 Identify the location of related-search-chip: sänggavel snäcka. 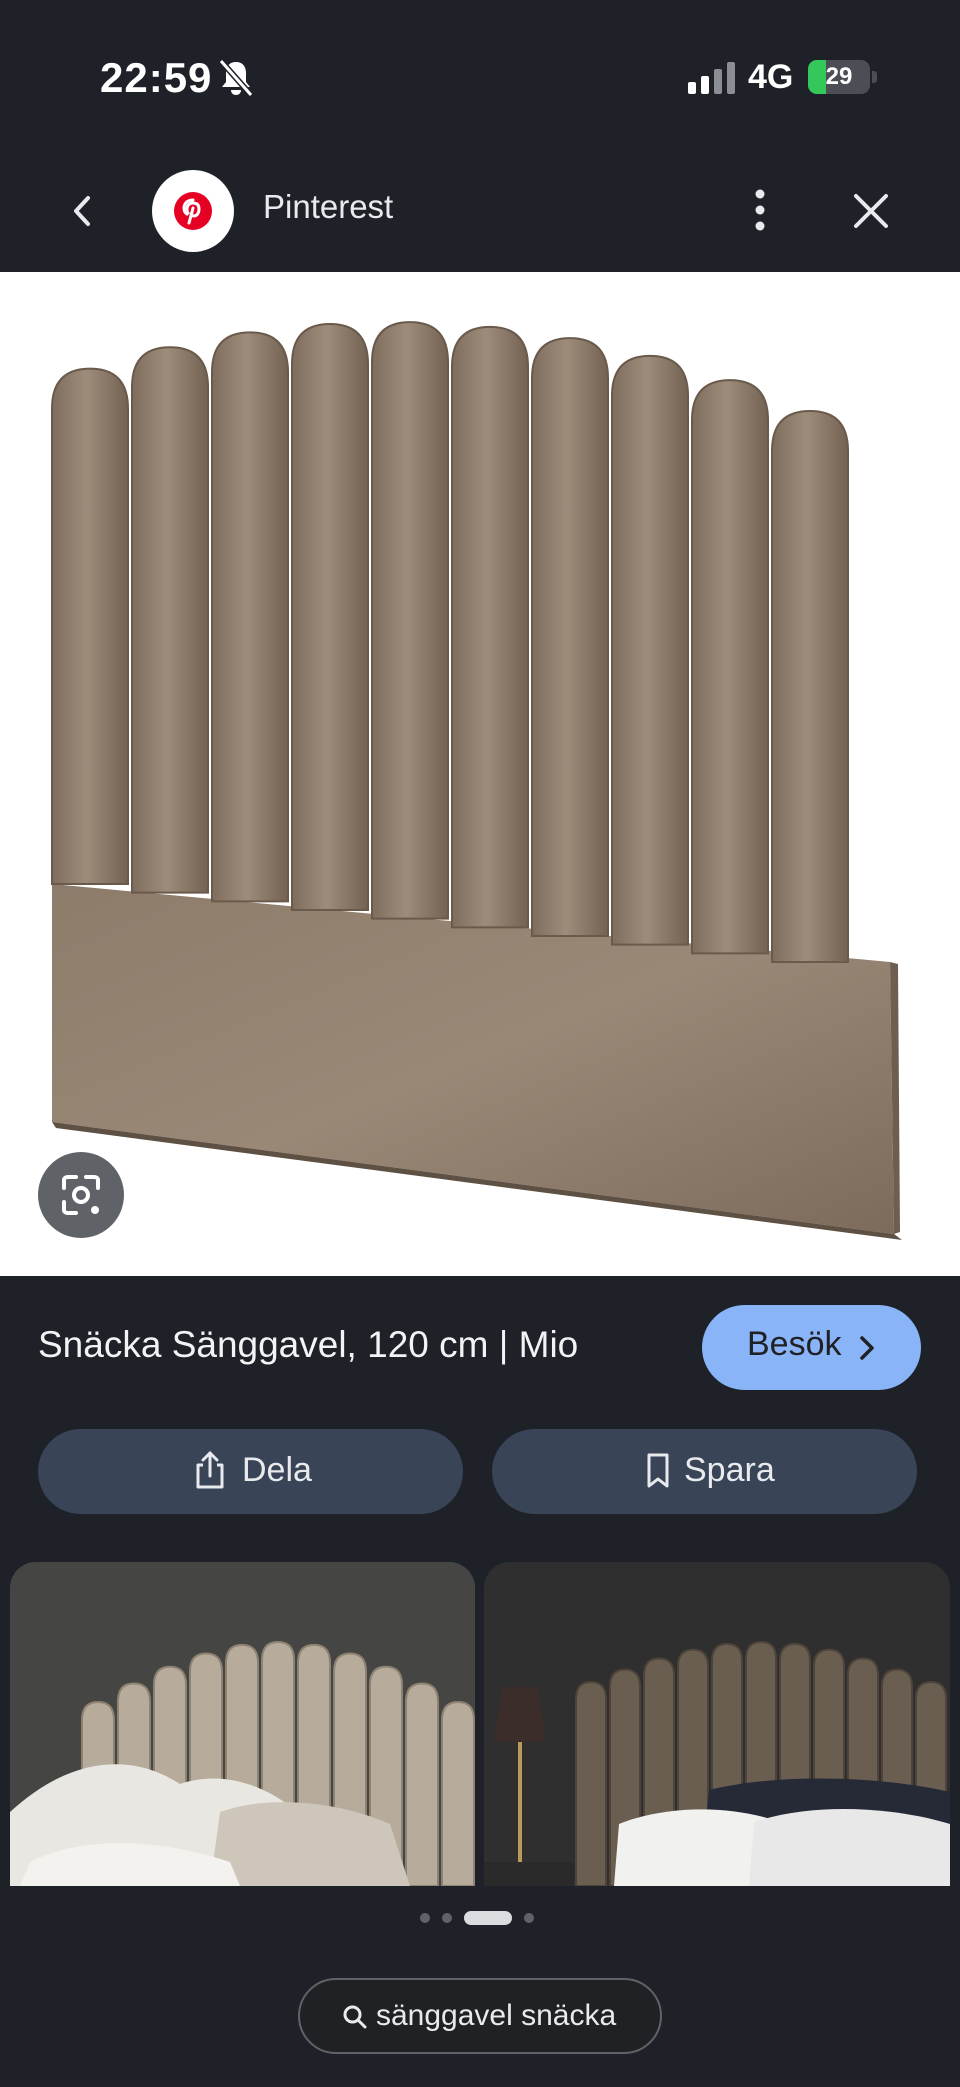
(480, 2016).